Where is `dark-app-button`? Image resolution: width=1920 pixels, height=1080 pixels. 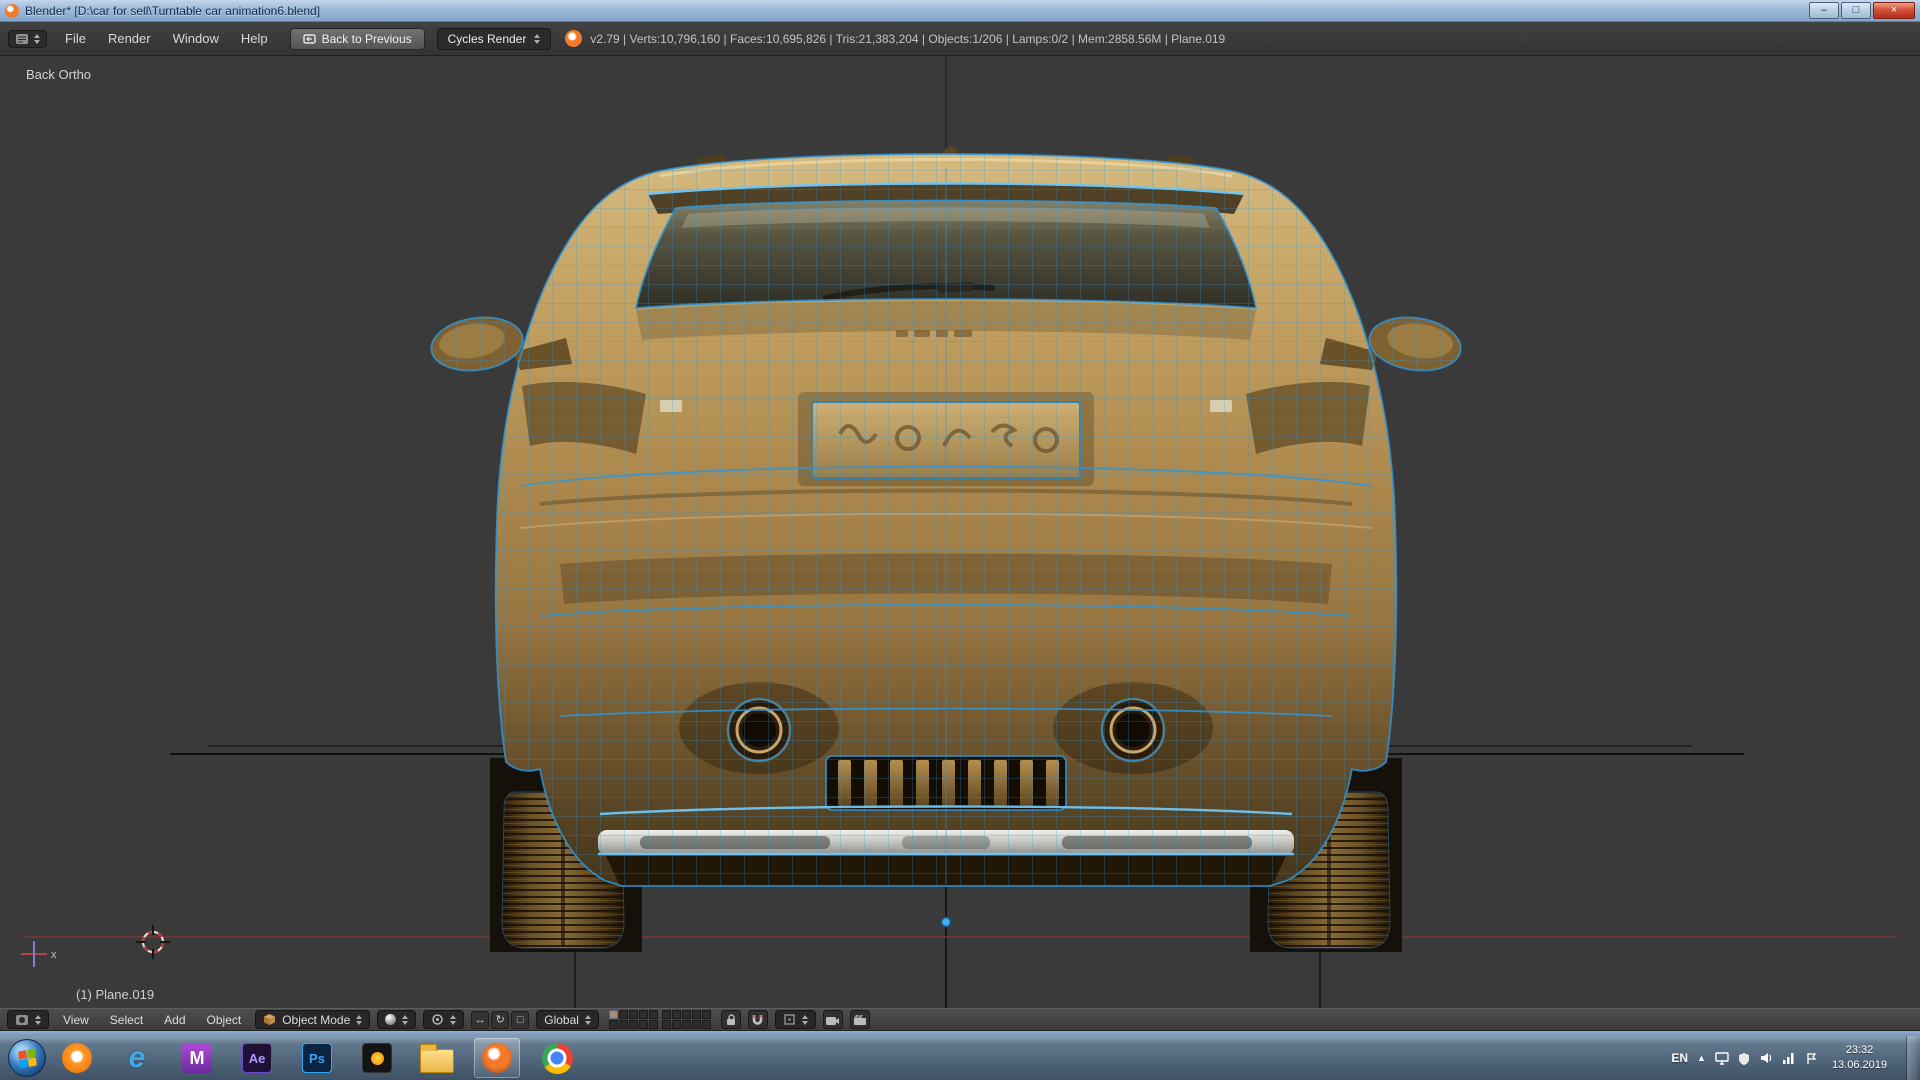 dark-app-button is located at coordinates (377, 1058).